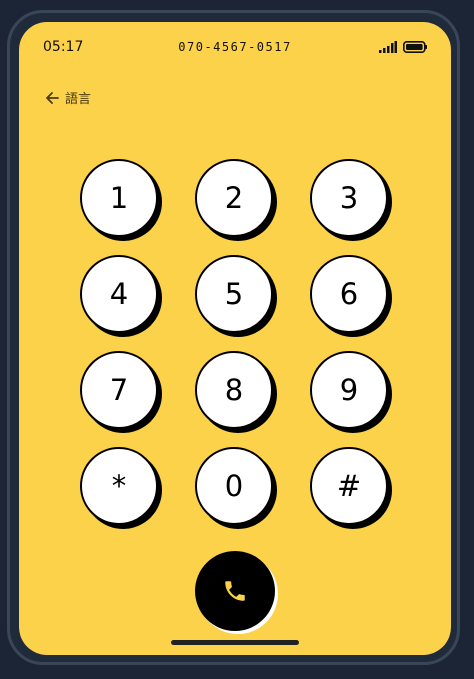  Describe the element at coordinates (235, 642) in the screenshot. I see `home-indicator` at that location.